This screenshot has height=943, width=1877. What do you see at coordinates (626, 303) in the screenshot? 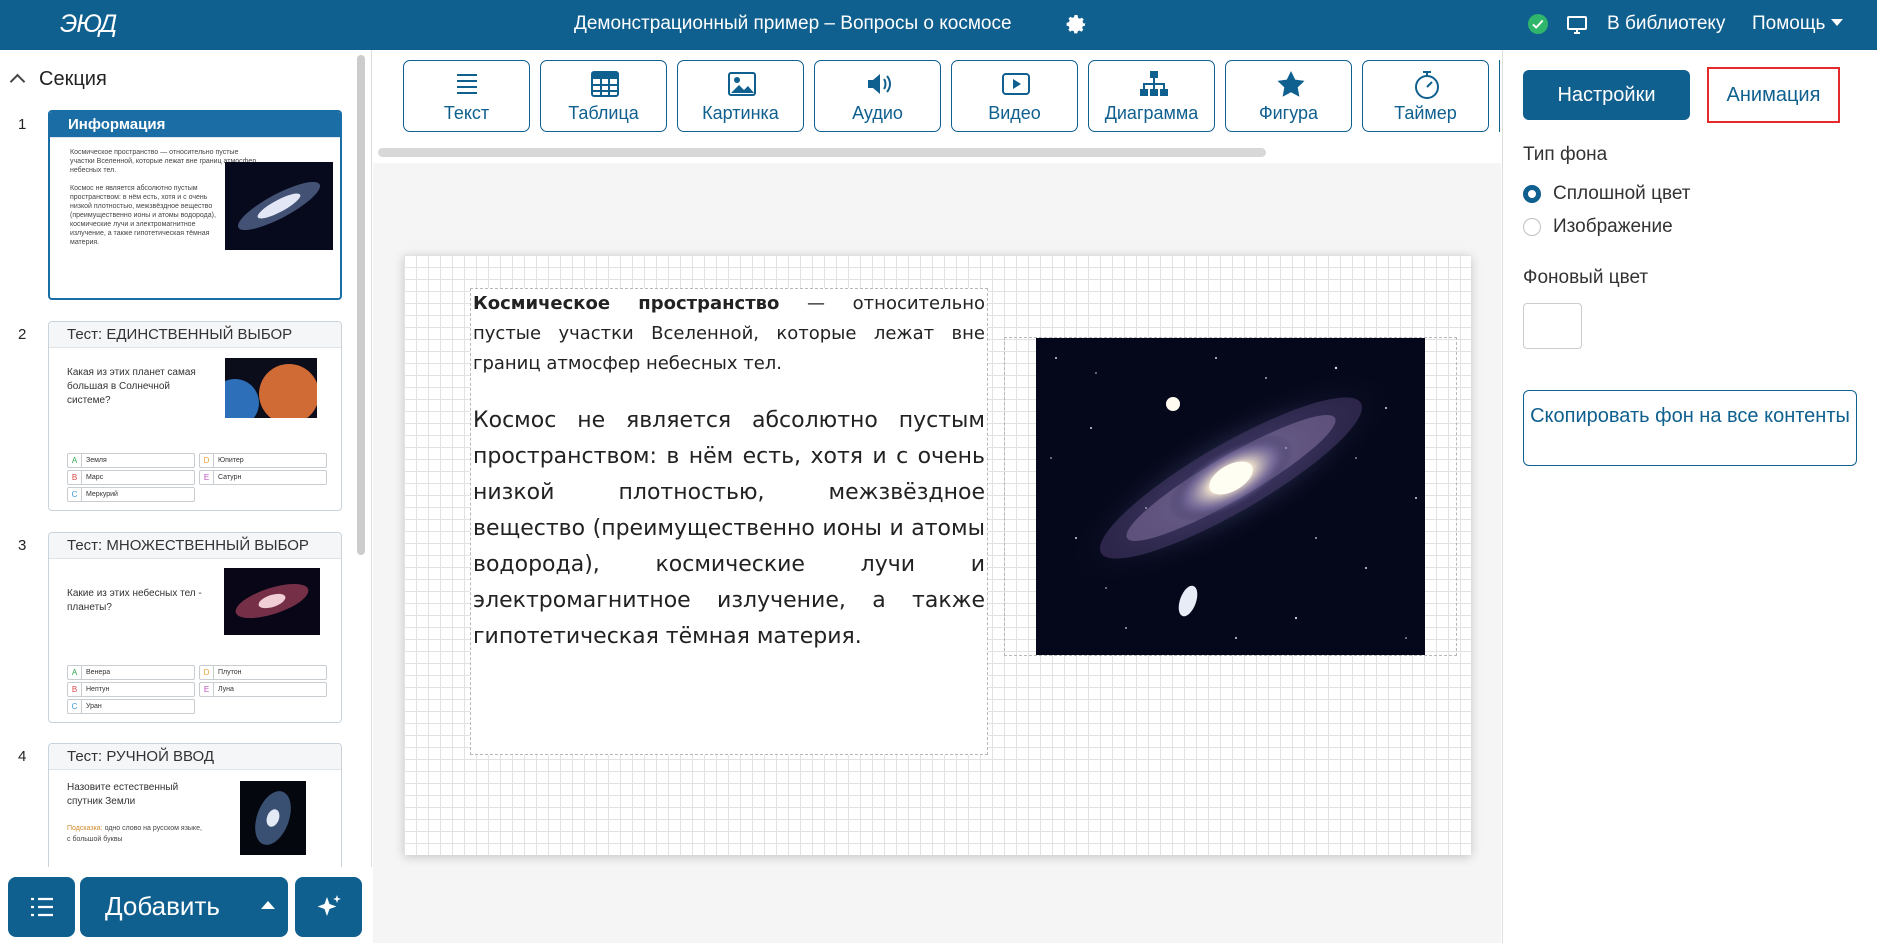
I see `term-text: Космическое пространство` at bounding box center [626, 303].